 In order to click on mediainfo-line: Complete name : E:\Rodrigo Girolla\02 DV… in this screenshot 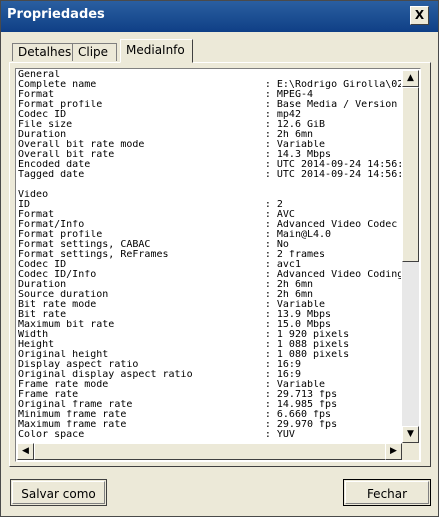, I will do `click(209, 85)`.